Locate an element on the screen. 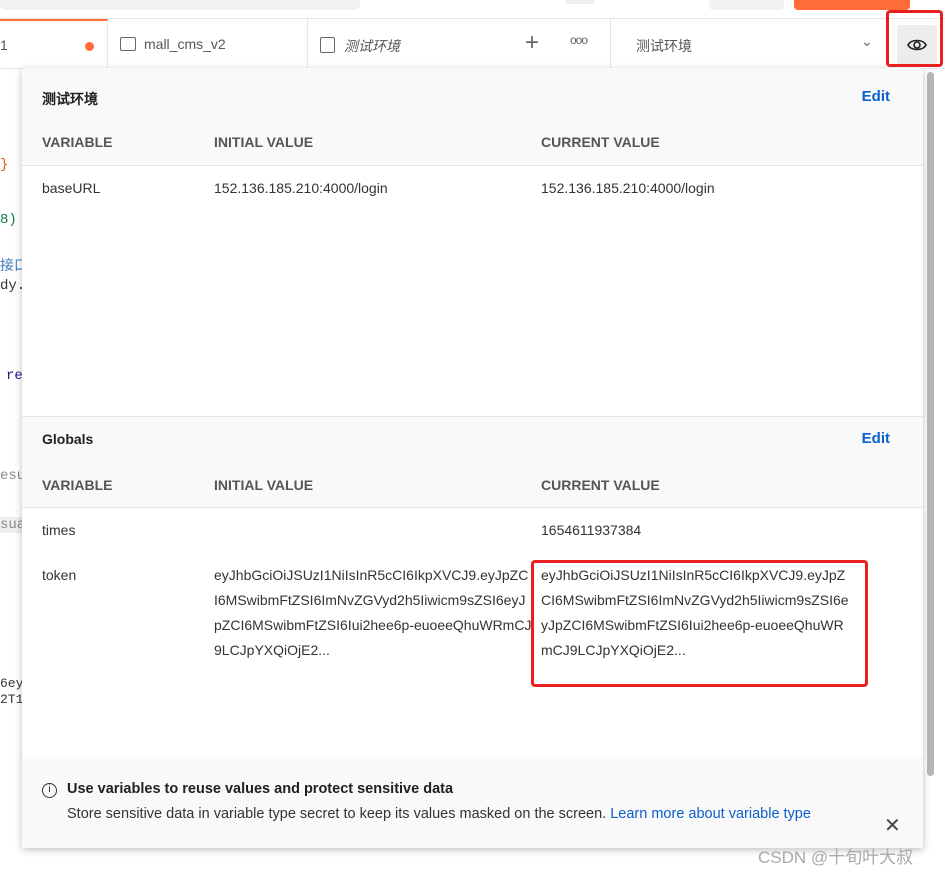 The height and width of the screenshot is (872, 945). plus-icon: + is located at coordinates (532, 43).